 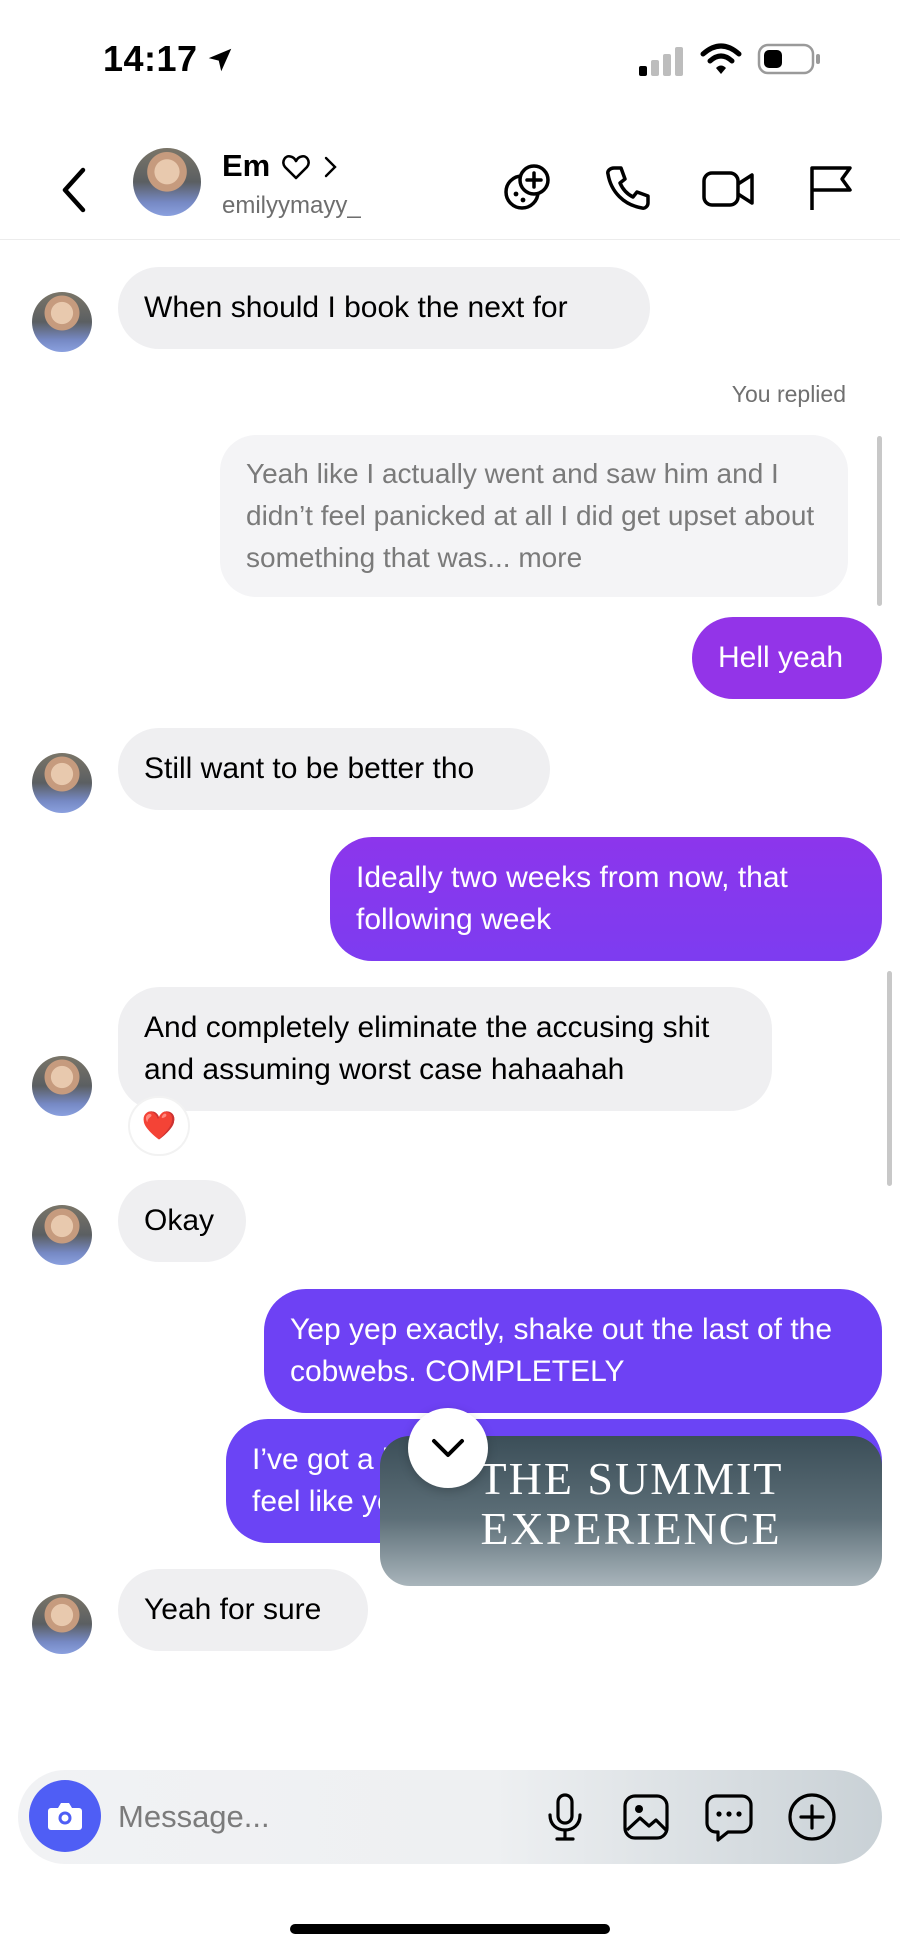 I want to click on cellular-signal-icon, so click(x=661, y=61).